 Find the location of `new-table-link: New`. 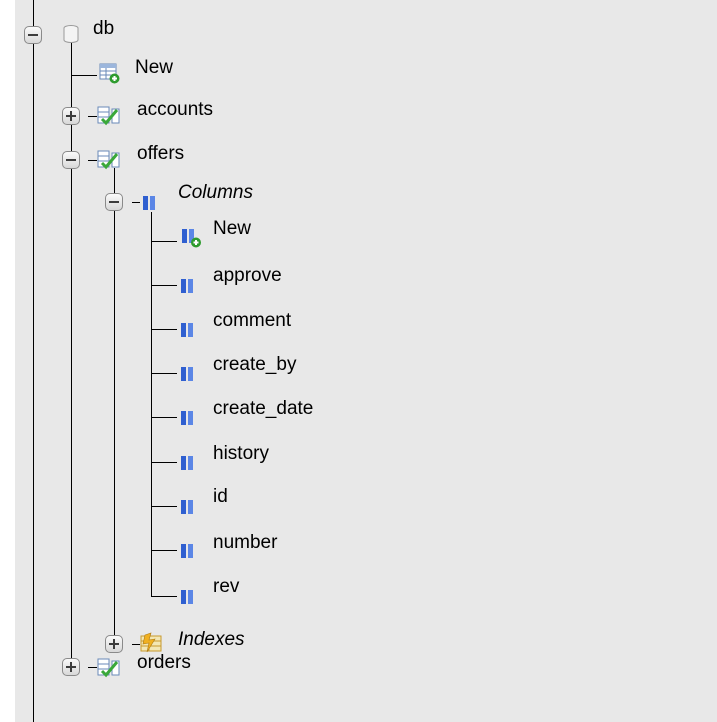

new-table-link: New is located at coordinates (154, 68).